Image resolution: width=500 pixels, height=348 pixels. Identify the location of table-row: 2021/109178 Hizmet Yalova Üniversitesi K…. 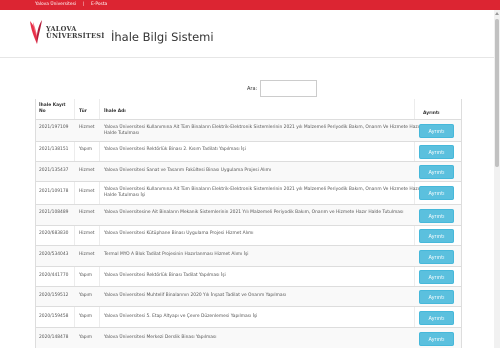
(248, 193).